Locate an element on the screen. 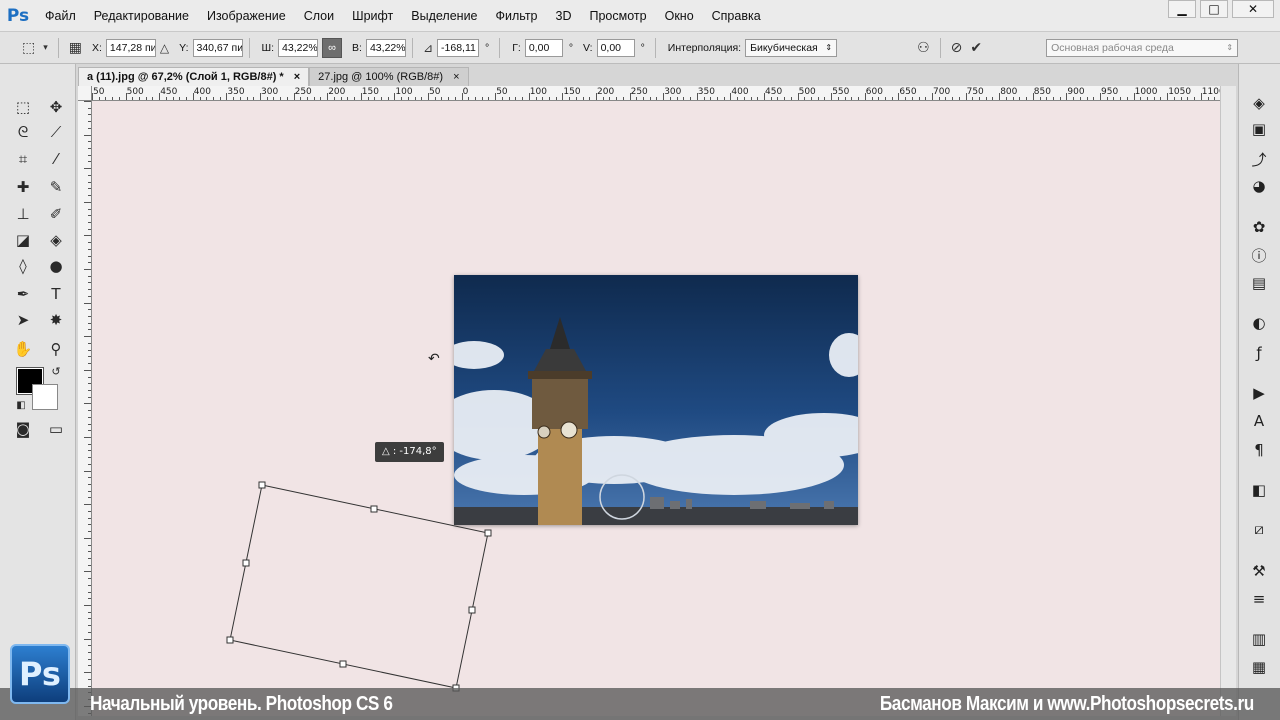 This screenshot has width=1280, height=720. eraser-tool-icon: ◪ is located at coordinates (23, 240).